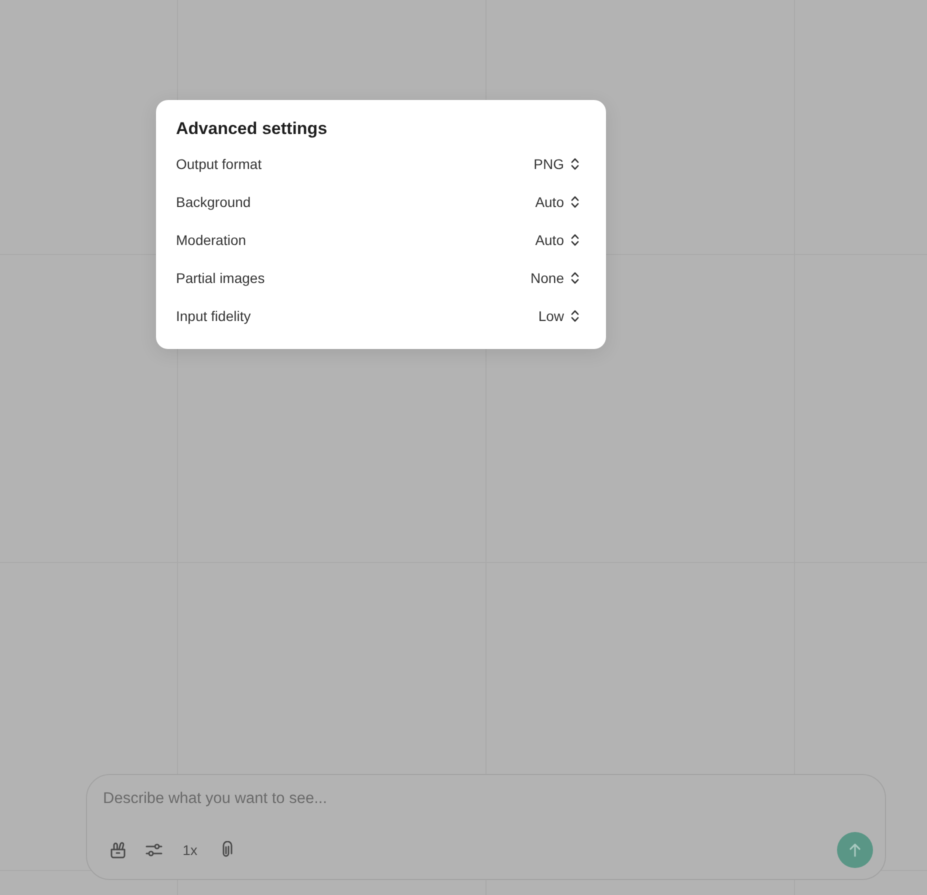 The image size is (927, 895). Describe the element at coordinates (252, 129) in the screenshot. I see `dialog-title: Advanced settings` at that location.